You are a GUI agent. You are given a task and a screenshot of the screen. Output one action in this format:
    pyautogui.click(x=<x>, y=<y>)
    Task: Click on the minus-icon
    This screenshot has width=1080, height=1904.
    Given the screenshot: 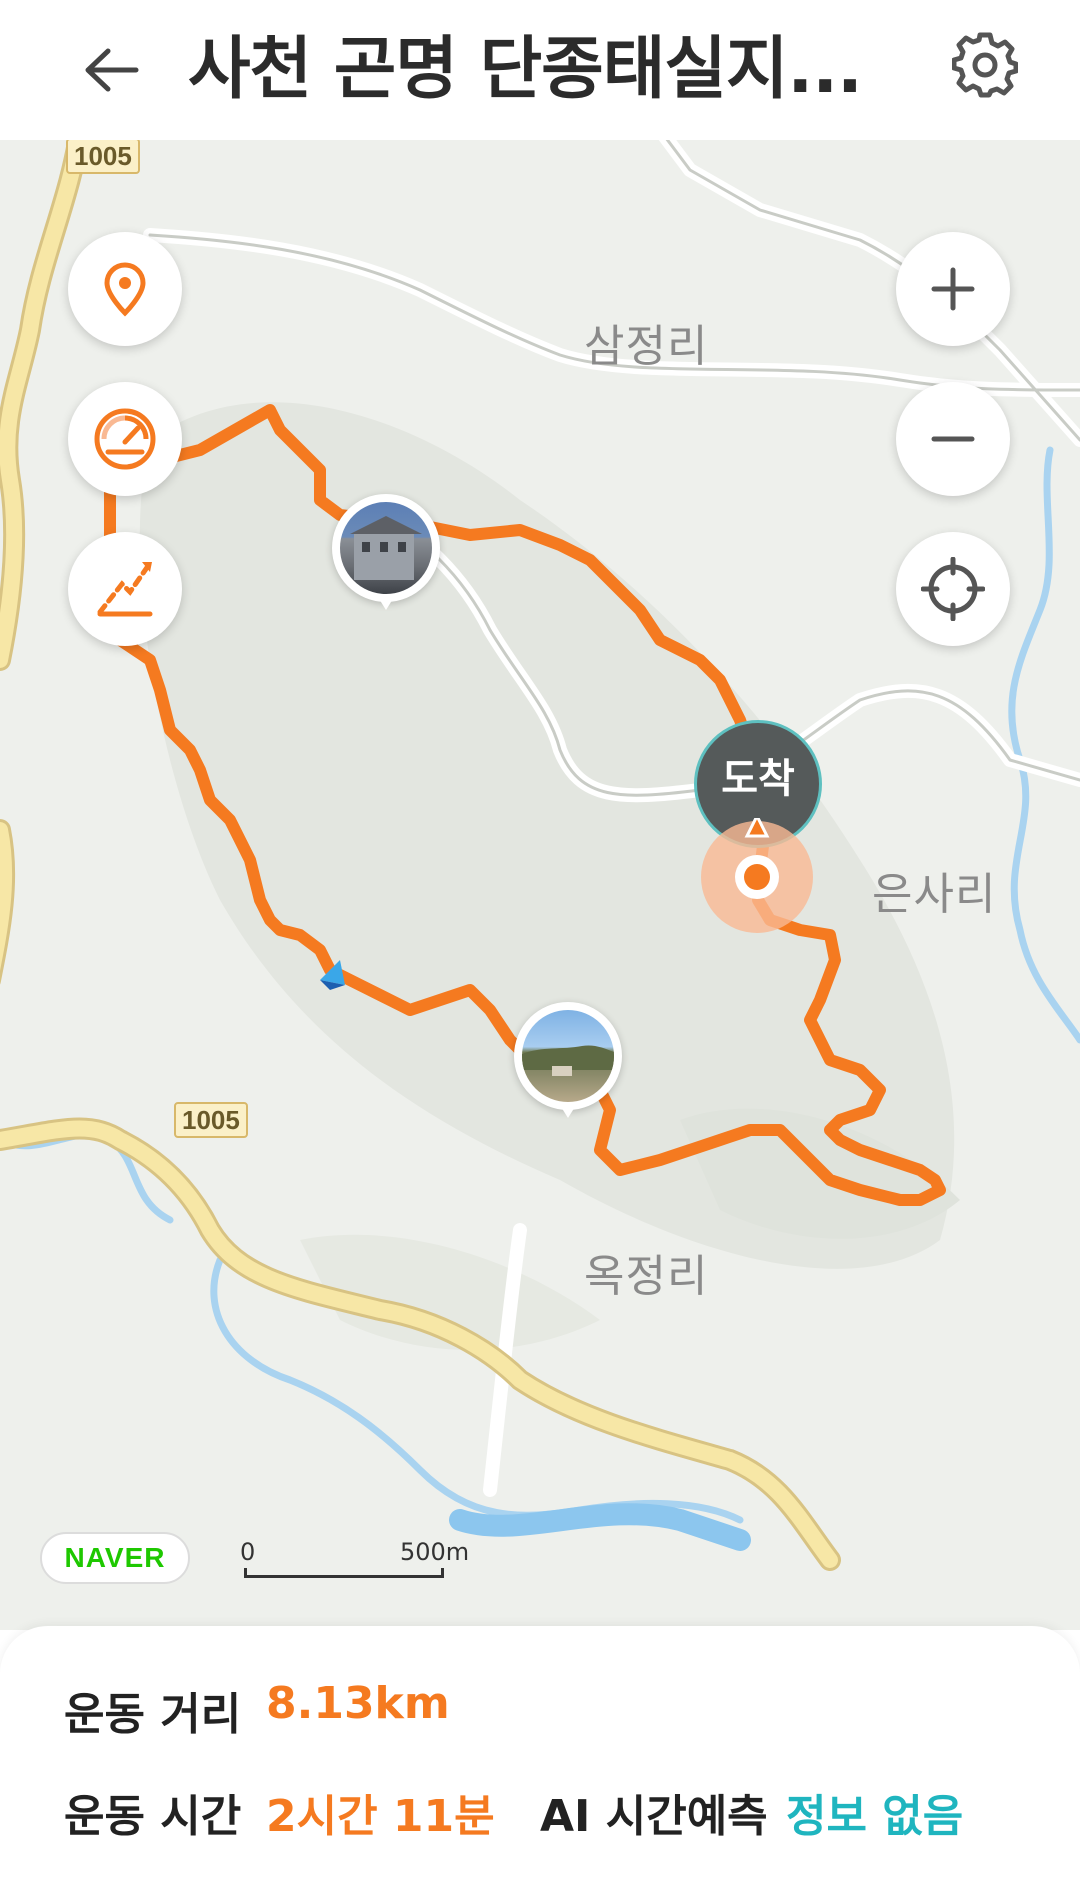 What is the action you would take?
    pyautogui.click(x=953, y=439)
    